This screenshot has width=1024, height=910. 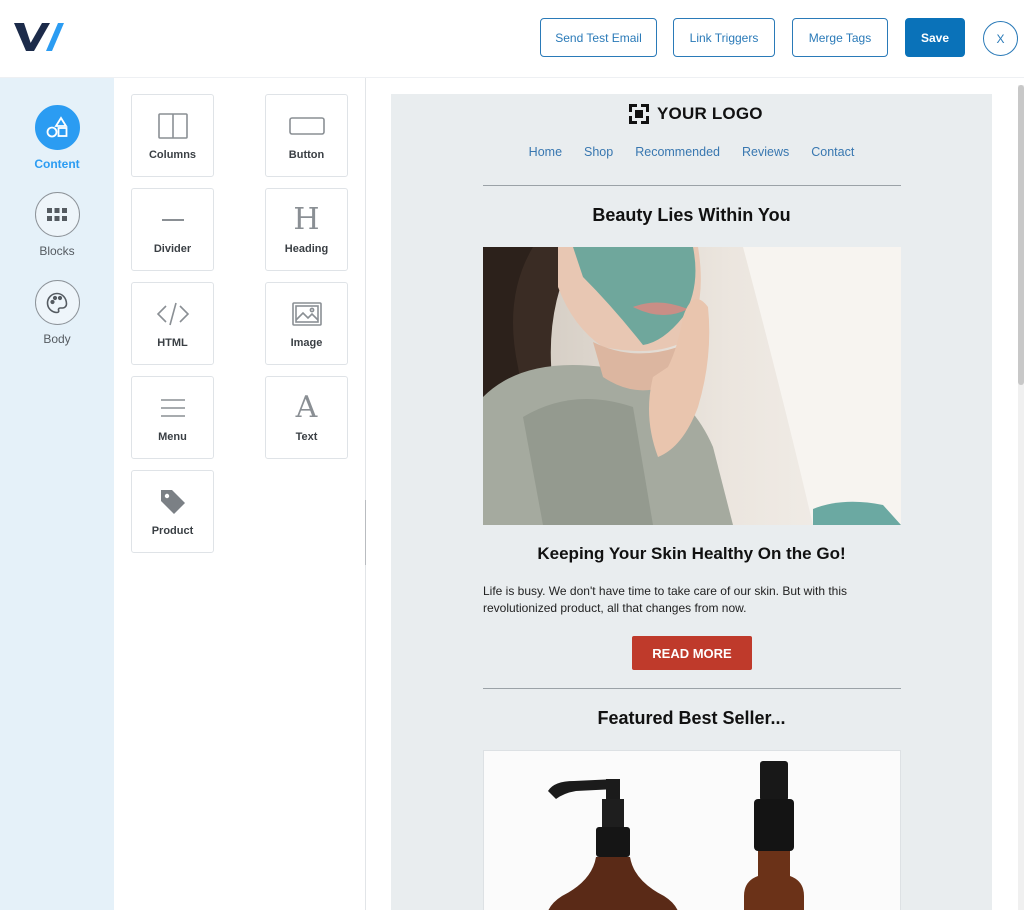 What do you see at coordinates (306, 437) in the screenshot?
I see `tool-label: Text` at bounding box center [306, 437].